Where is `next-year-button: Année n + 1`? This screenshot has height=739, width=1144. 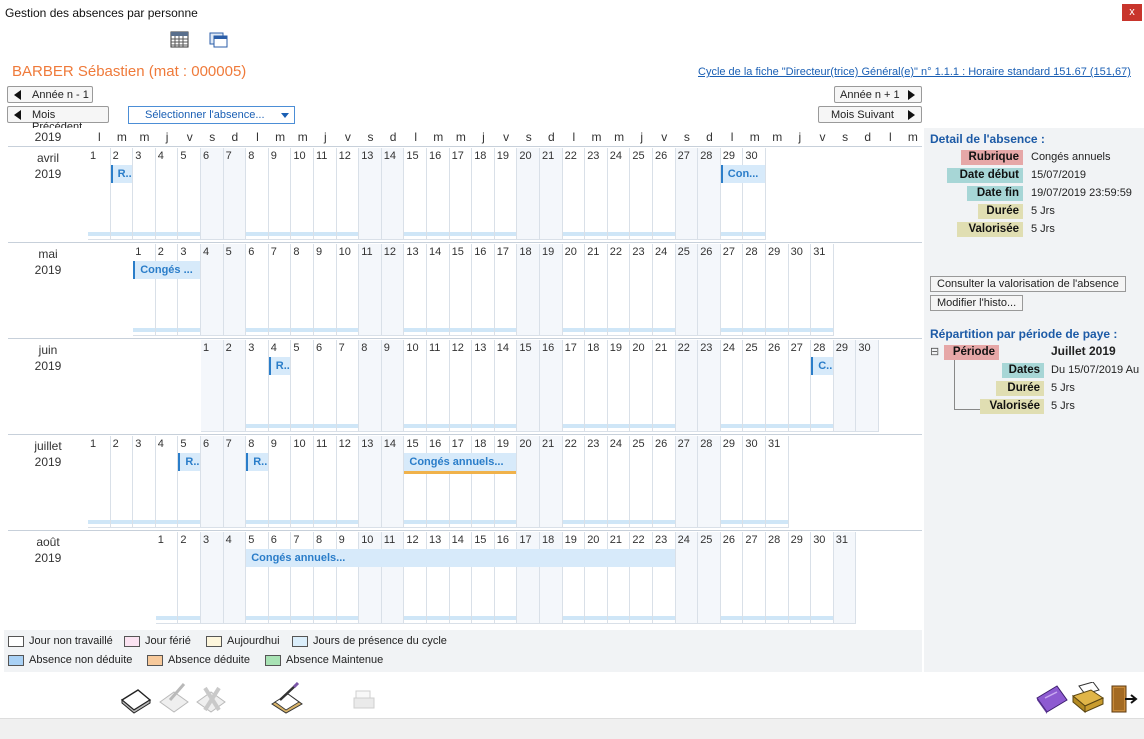 next-year-button: Année n + 1 is located at coordinates (878, 94).